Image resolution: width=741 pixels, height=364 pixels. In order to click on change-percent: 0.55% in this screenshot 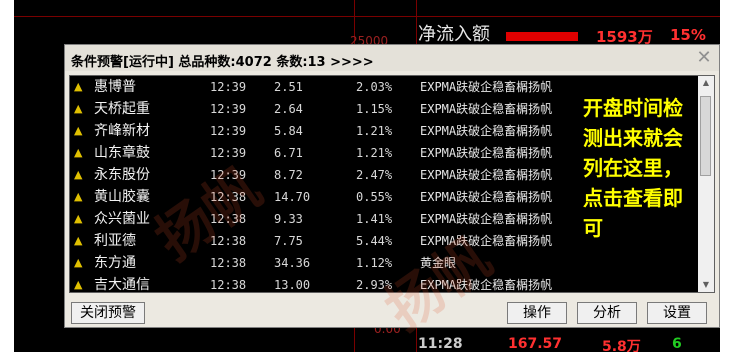, I will do `click(374, 197)`.